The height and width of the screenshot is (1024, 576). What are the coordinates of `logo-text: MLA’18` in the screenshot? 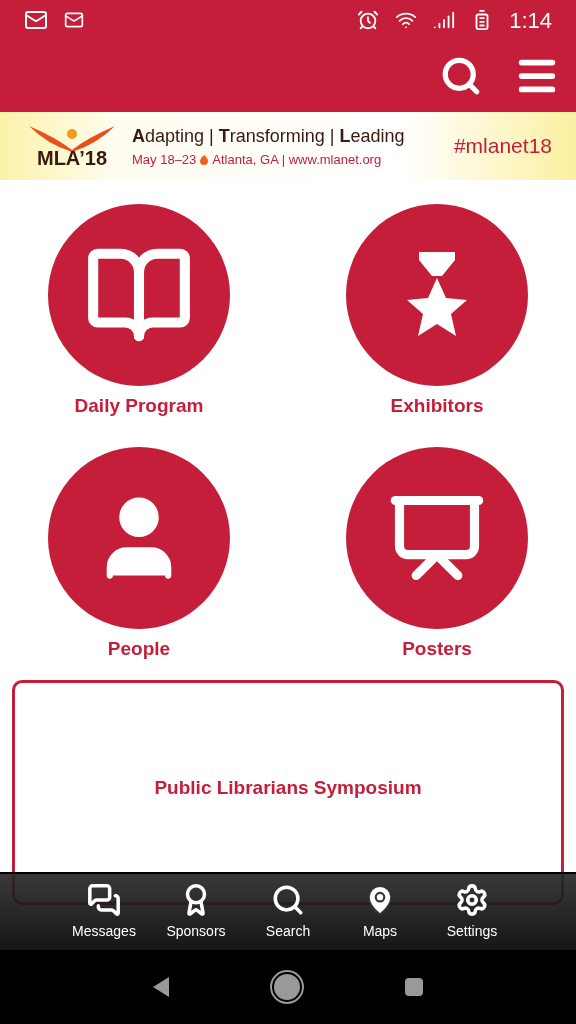 It's located at (72, 158).